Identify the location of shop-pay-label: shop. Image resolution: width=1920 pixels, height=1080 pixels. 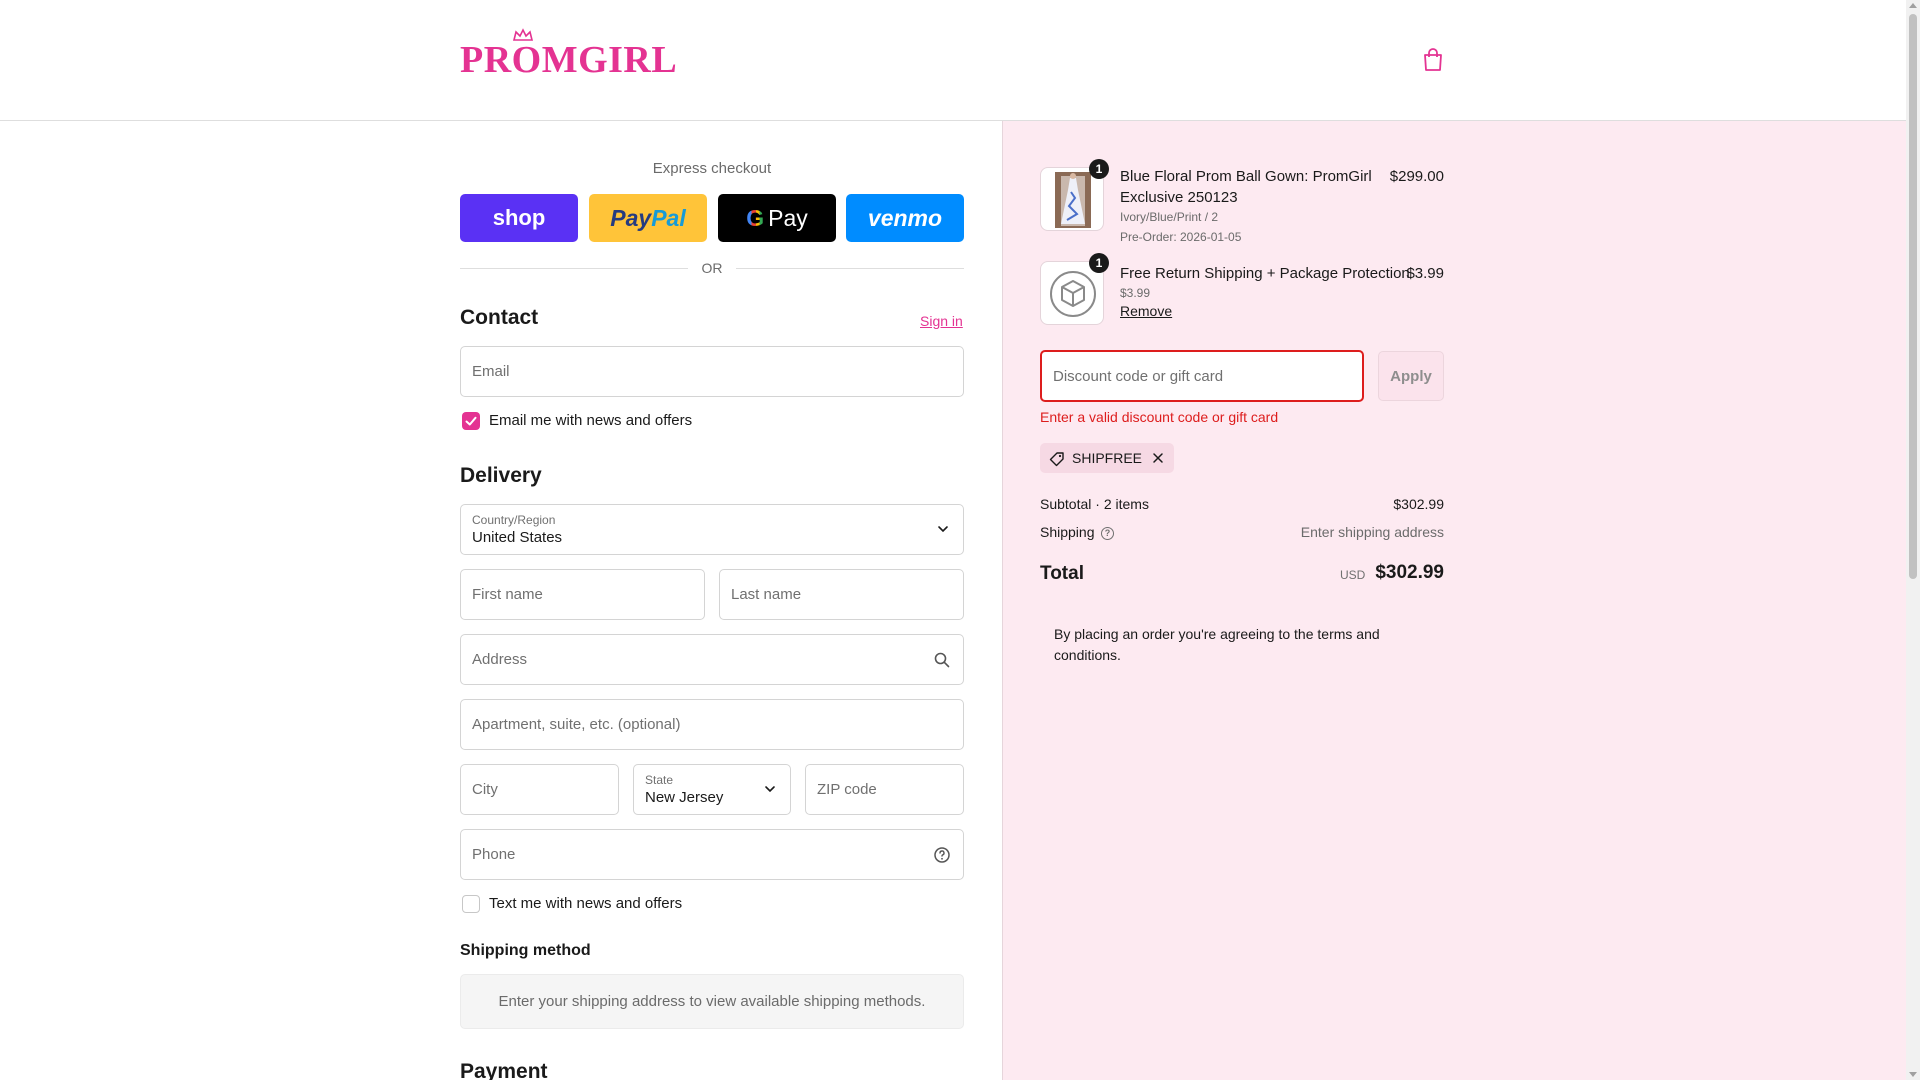
(519, 217).